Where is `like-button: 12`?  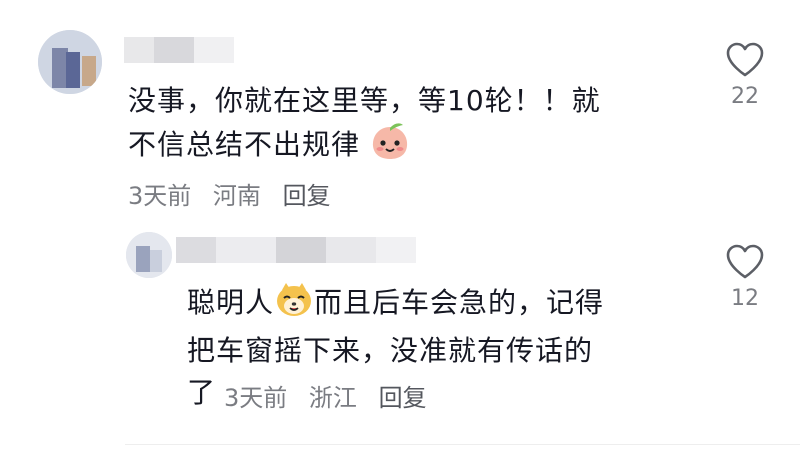
like-button: 12 is located at coordinates (745, 277).